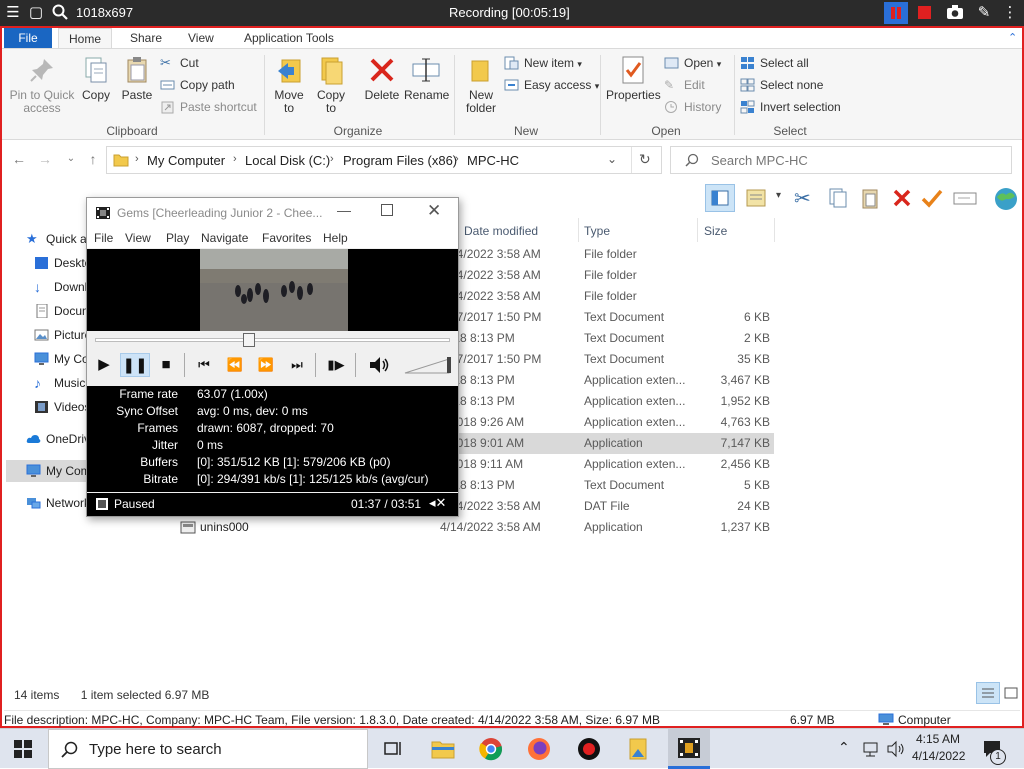  I want to click on stop-button: ■, so click(166, 365).